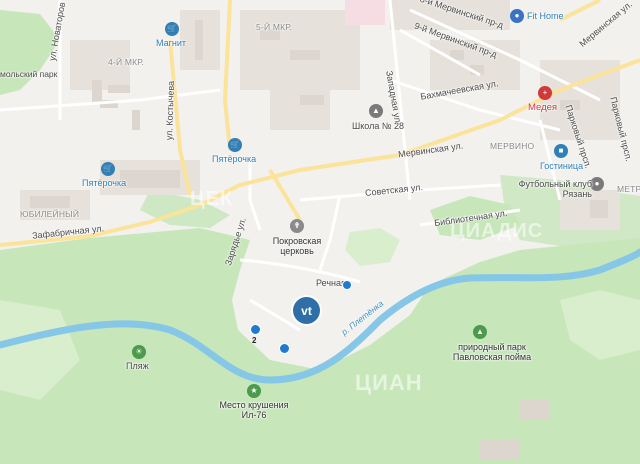 The height and width of the screenshot is (464, 640). What do you see at coordinates (306, 310) in the screenshot?
I see `vt-brand-marker: vt` at bounding box center [306, 310].